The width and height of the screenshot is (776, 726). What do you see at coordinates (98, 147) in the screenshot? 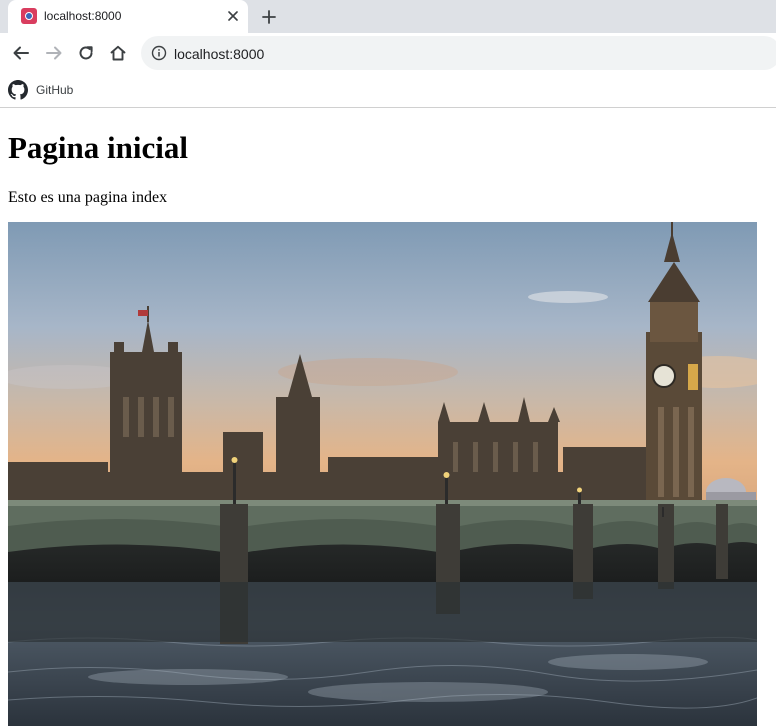
I see `page-title: Pagina inicial` at bounding box center [98, 147].